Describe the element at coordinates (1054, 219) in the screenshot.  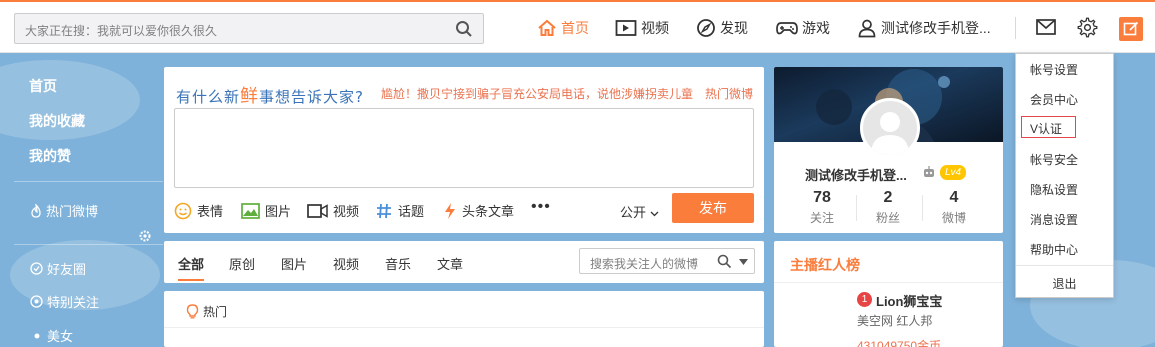
I see `menu-item-message-settings: 消息设置` at that location.